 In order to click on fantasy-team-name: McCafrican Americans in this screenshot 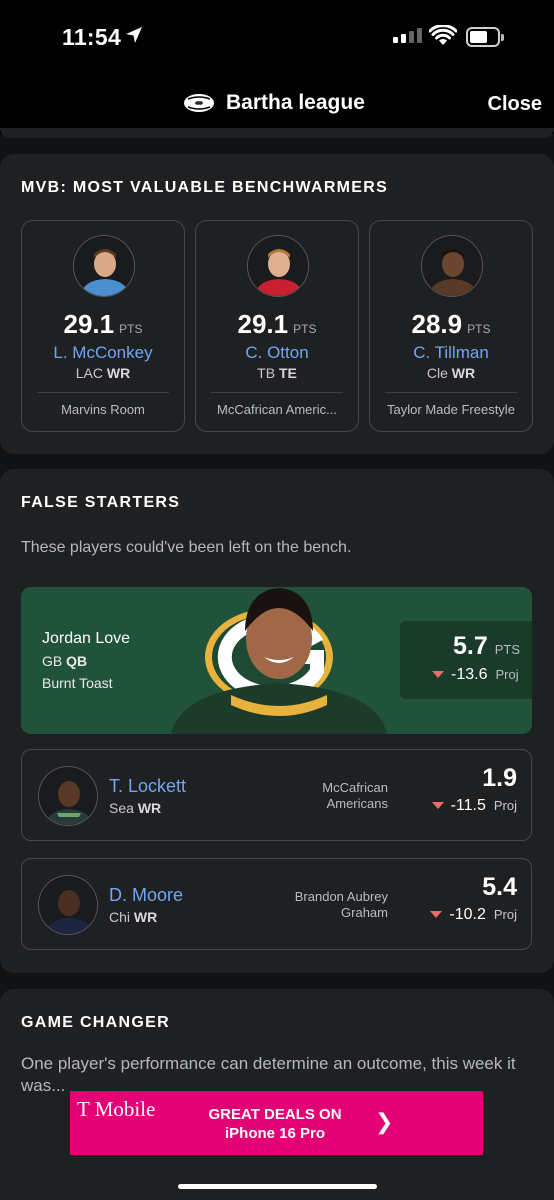, I will do `click(325, 796)`.